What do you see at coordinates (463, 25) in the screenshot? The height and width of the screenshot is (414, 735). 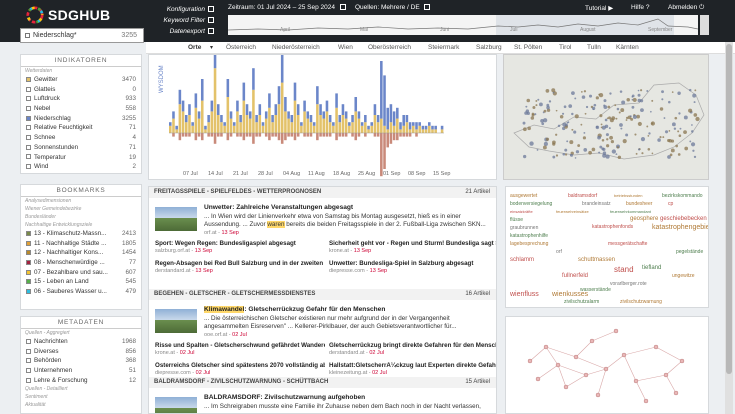 I see `timeline-slider: April Mai Juni Juli August September` at bounding box center [463, 25].